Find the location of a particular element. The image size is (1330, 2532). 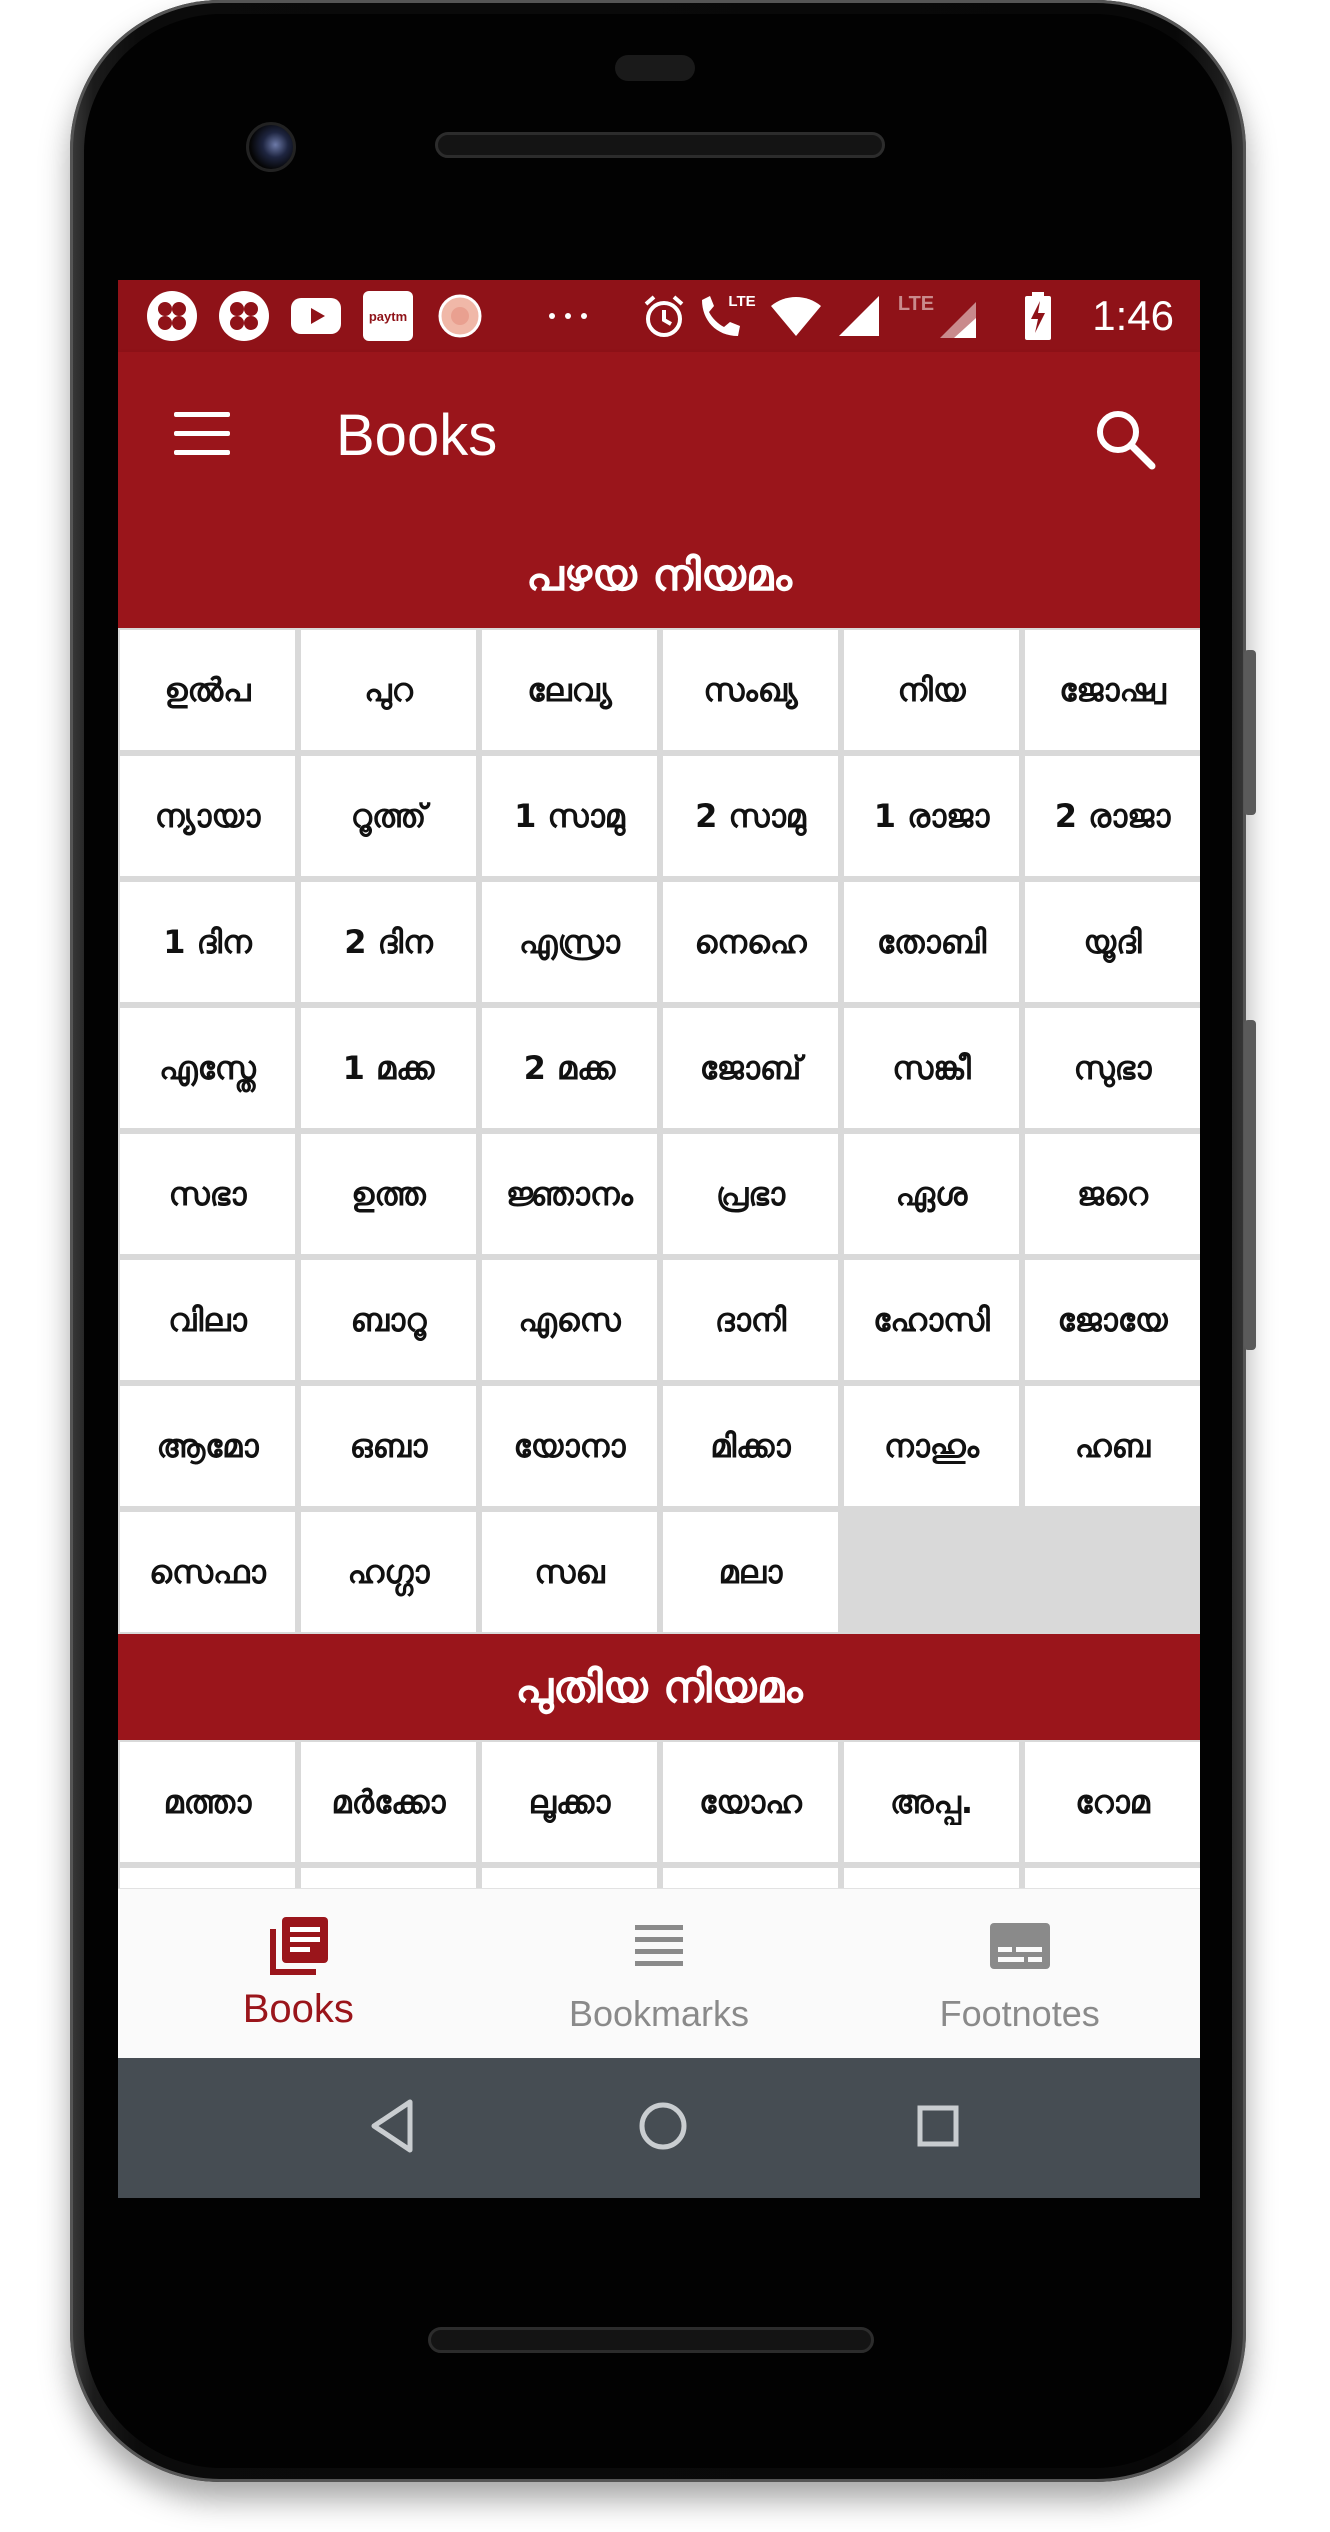

old-testament-book-cell: 2 രാജാ is located at coordinates (1112, 816).